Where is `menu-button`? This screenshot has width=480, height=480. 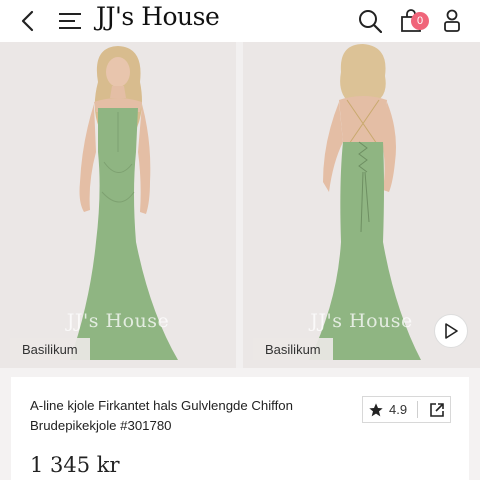
menu-button is located at coordinates (70, 21).